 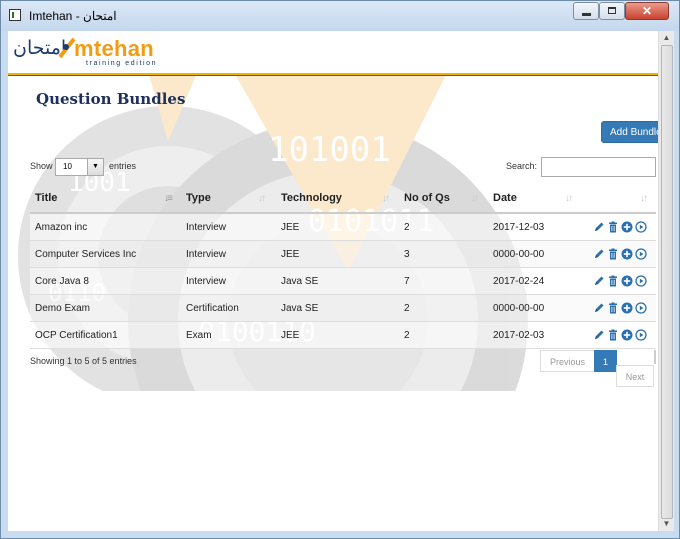 What do you see at coordinates (407, 281) in the screenshot?
I see `cell-count: 7` at bounding box center [407, 281].